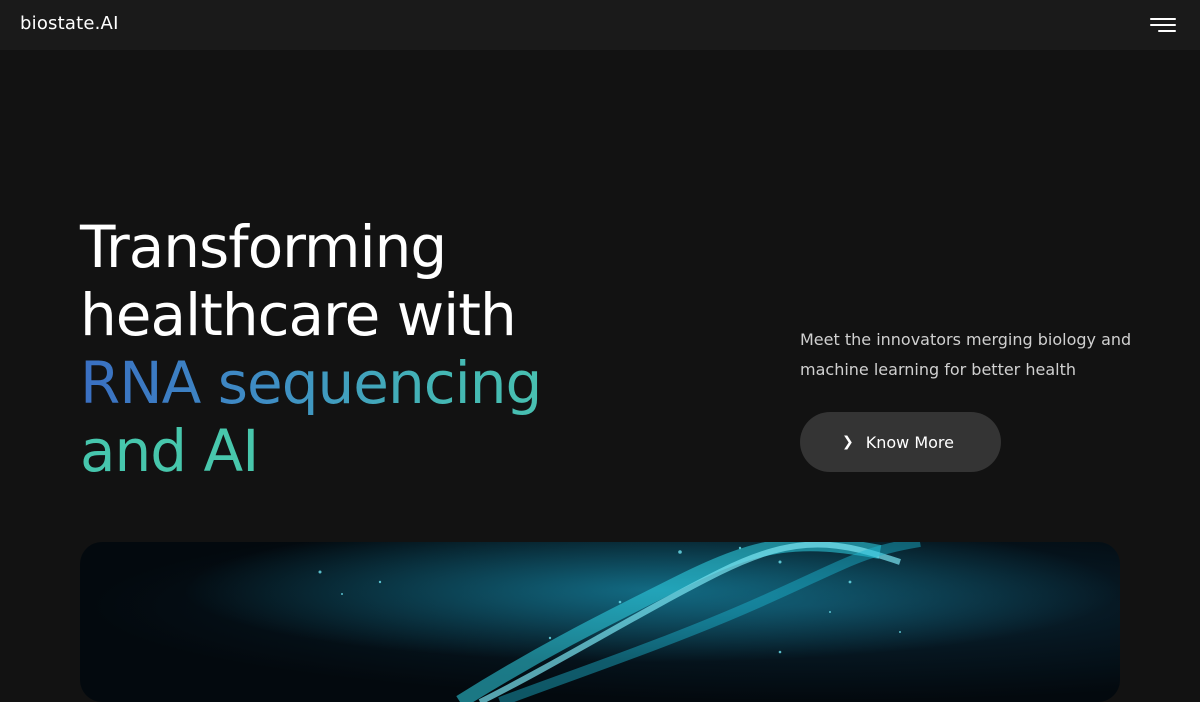  What do you see at coordinates (69, 23) in the screenshot?
I see `brand-logo: biostate.AI` at bounding box center [69, 23].